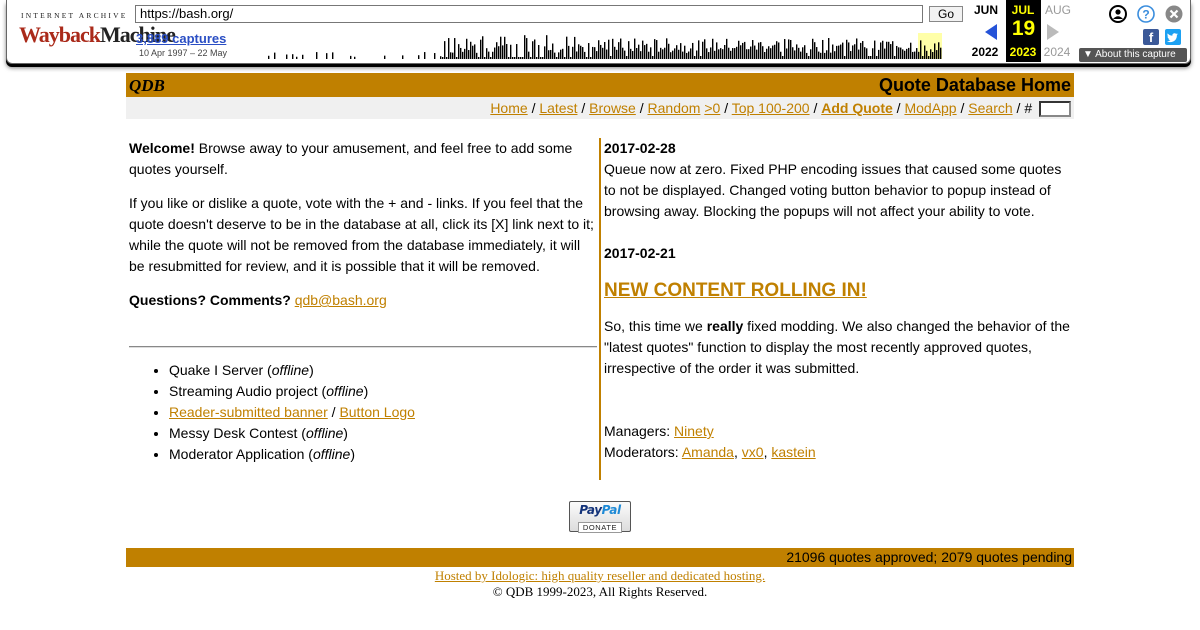 The width and height of the screenshot is (1200, 630). What do you see at coordinates (735, 290) in the screenshot?
I see `news-heading-link: NEW CONTENT ROLLING IN!` at bounding box center [735, 290].